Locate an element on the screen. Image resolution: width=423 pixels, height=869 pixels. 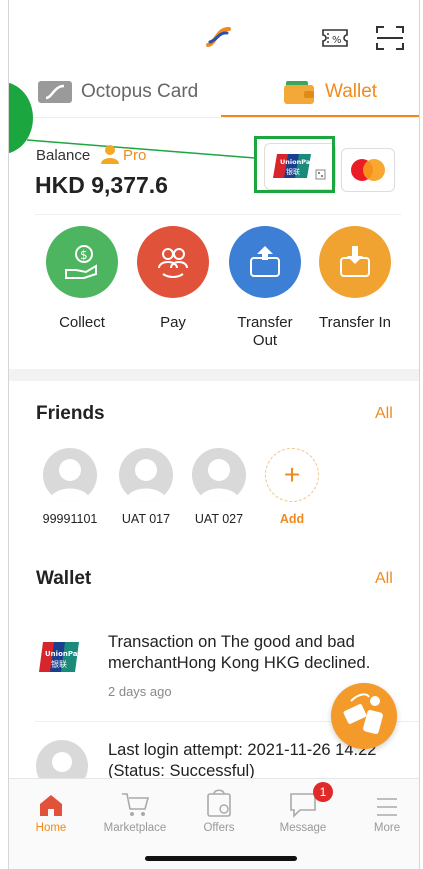
transfer-out-icon is located at coordinates (265, 262).